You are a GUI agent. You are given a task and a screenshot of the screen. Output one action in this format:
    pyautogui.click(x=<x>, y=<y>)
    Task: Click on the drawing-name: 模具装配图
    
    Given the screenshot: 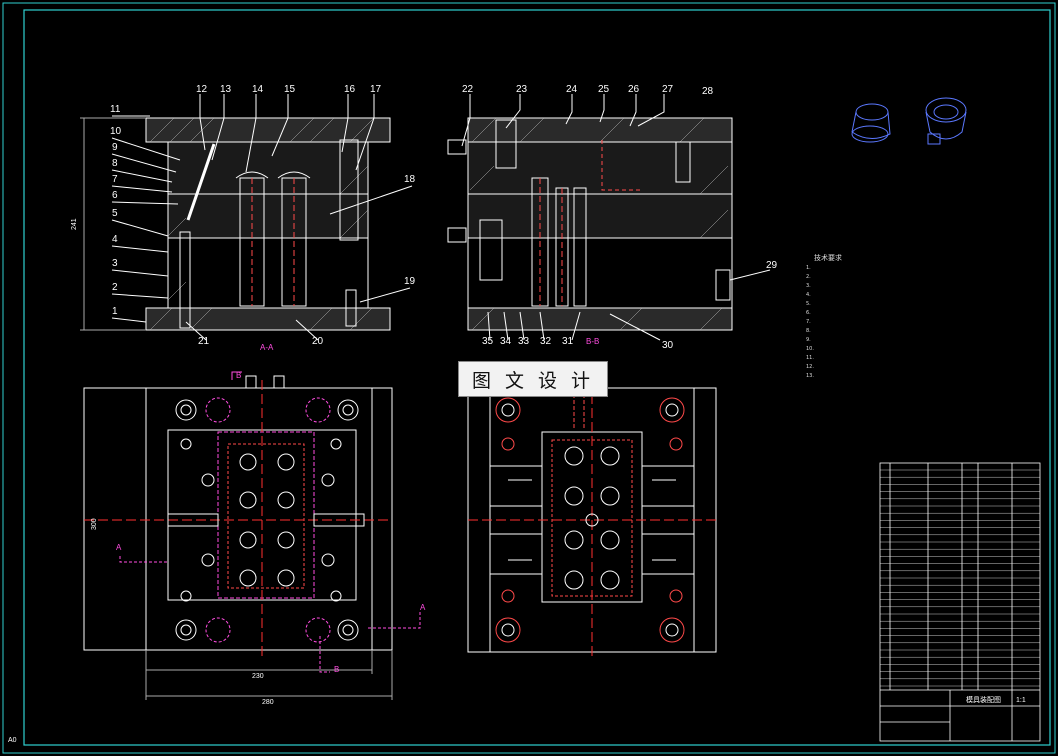 What is the action you would take?
    pyautogui.click(x=983, y=699)
    